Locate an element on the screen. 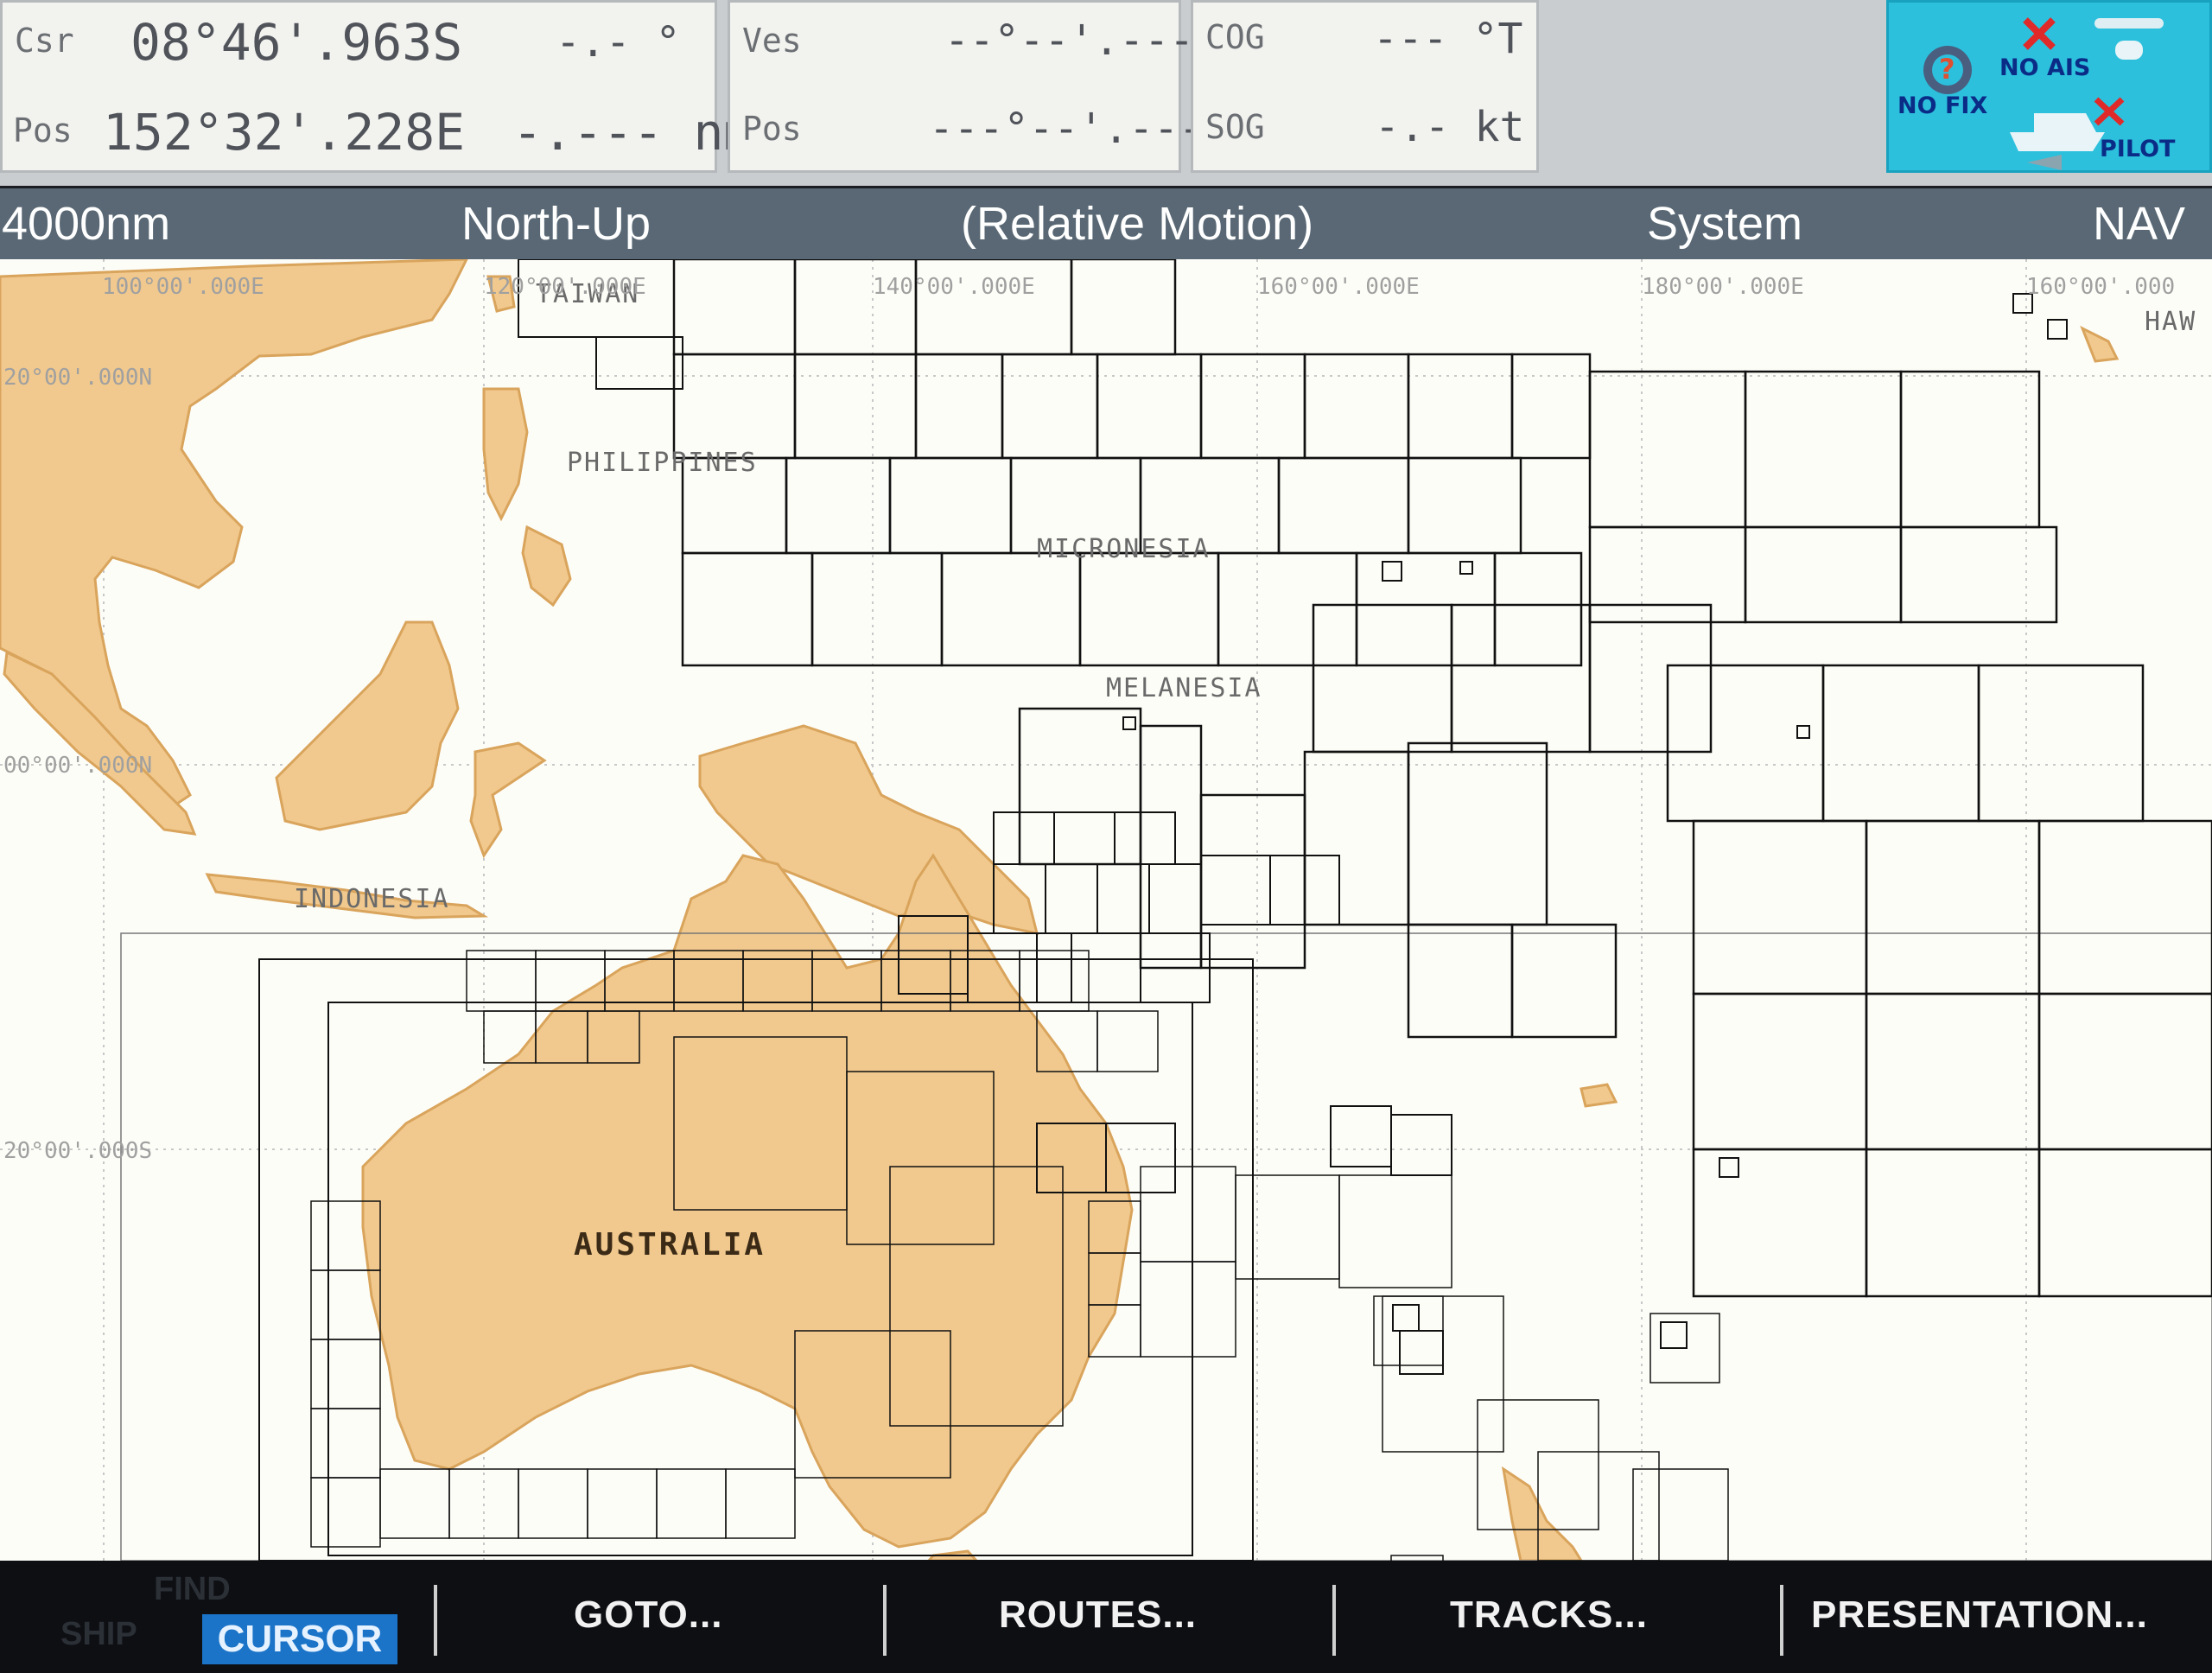 The image size is (2212, 1673). ship-key-ghost: SHIP is located at coordinates (98, 1634).